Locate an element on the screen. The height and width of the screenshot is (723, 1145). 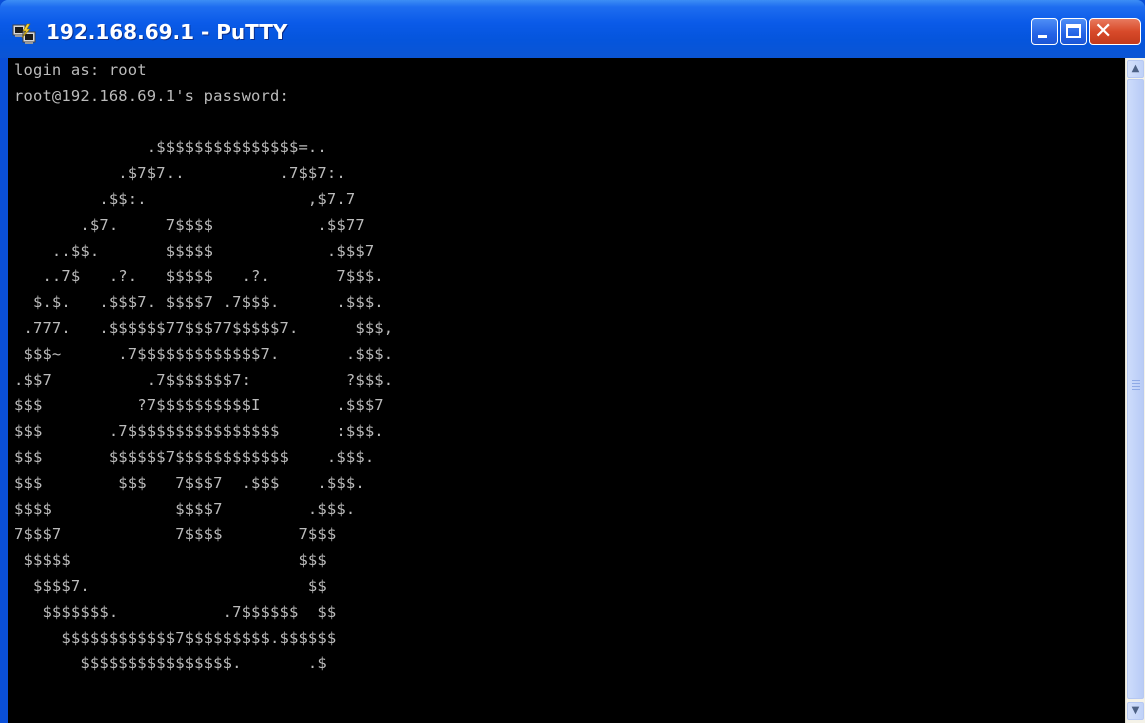
chevron-up-icon: ▲ is located at coordinates (1135, 68).